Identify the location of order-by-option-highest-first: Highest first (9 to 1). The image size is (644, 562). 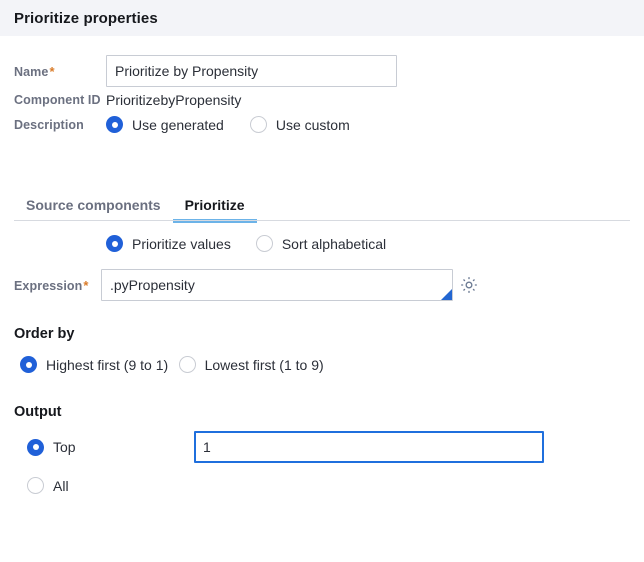
(91, 364).